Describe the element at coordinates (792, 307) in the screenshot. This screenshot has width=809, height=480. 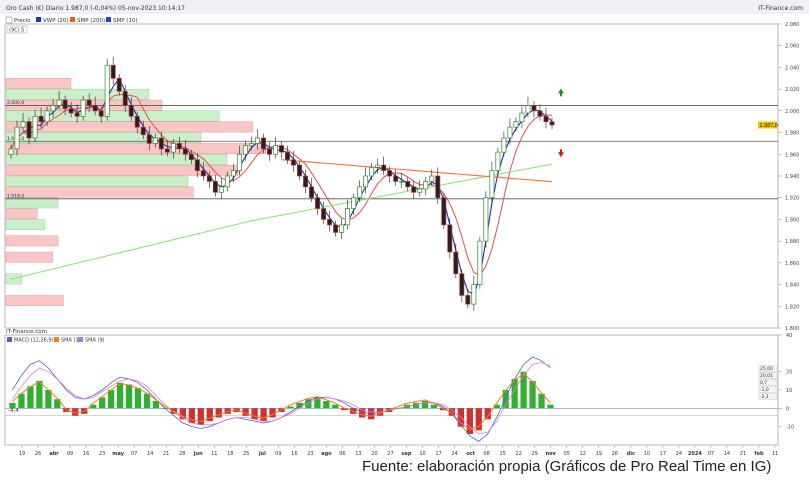
I see `price-tick-label: 1.820` at that location.